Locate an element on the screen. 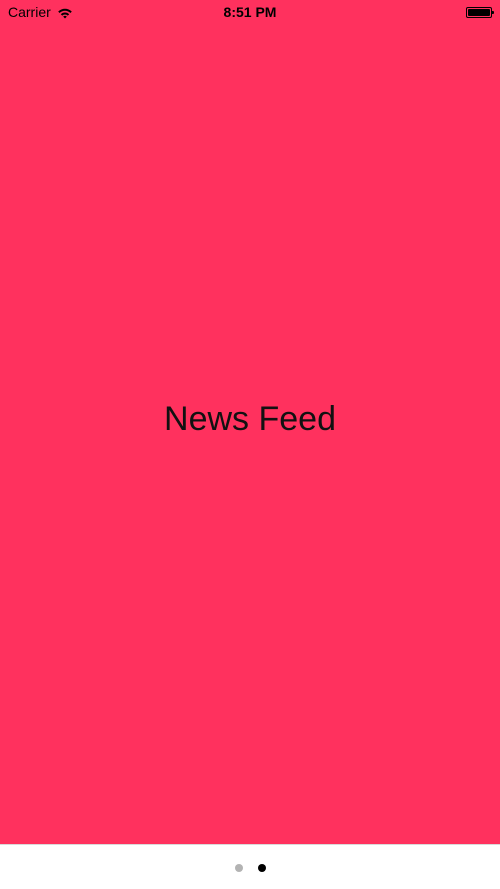 This screenshot has width=500, height=889. battery-level-fill is located at coordinates (479, 12).